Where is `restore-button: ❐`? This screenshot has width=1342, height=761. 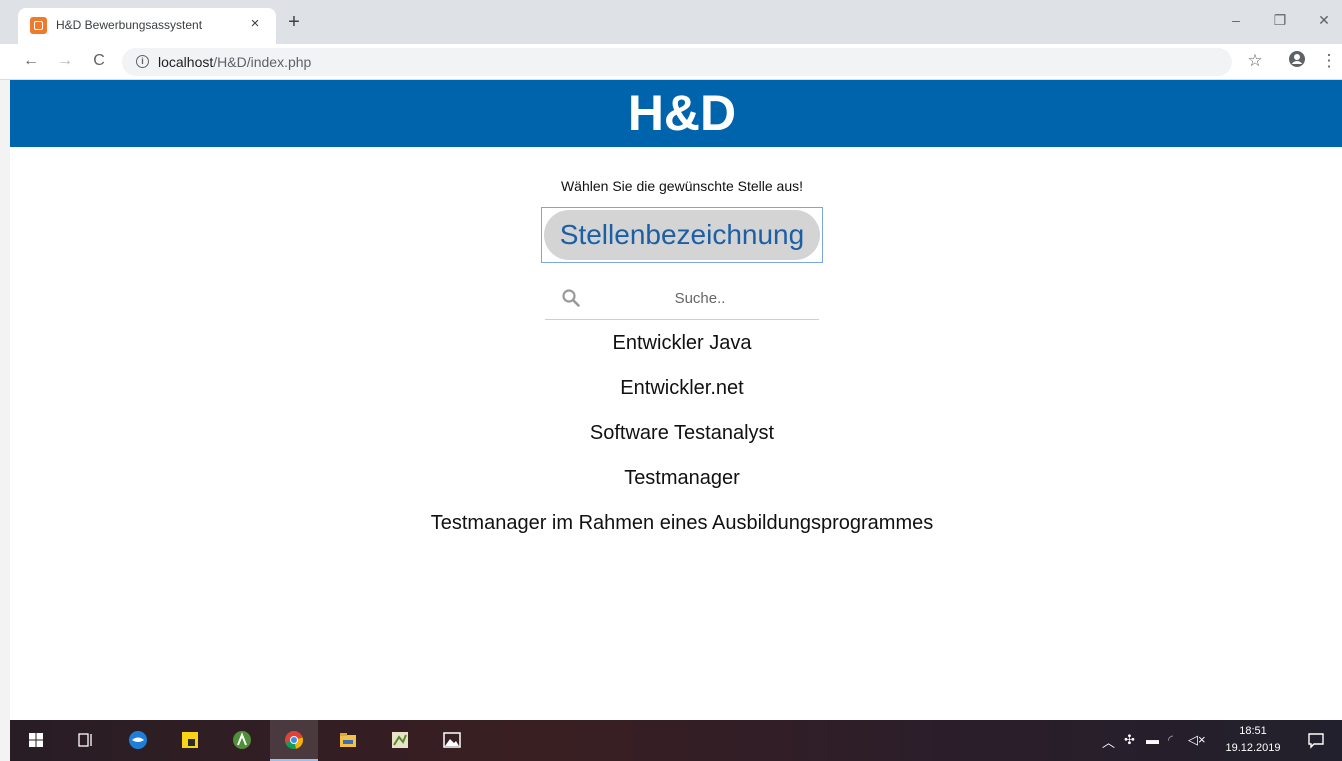 restore-button: ❐ is located at coordinates (1280, 20).